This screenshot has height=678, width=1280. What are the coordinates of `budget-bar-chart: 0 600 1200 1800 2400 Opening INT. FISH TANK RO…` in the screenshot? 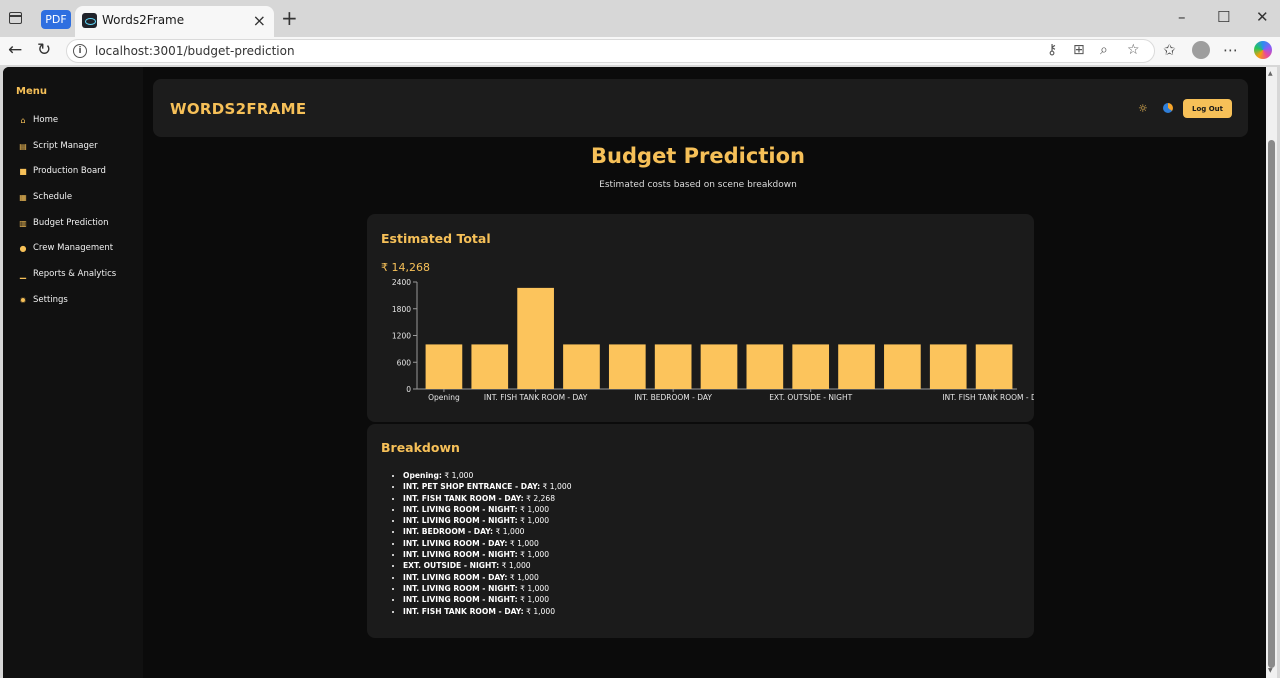 It's located at (713, 340).